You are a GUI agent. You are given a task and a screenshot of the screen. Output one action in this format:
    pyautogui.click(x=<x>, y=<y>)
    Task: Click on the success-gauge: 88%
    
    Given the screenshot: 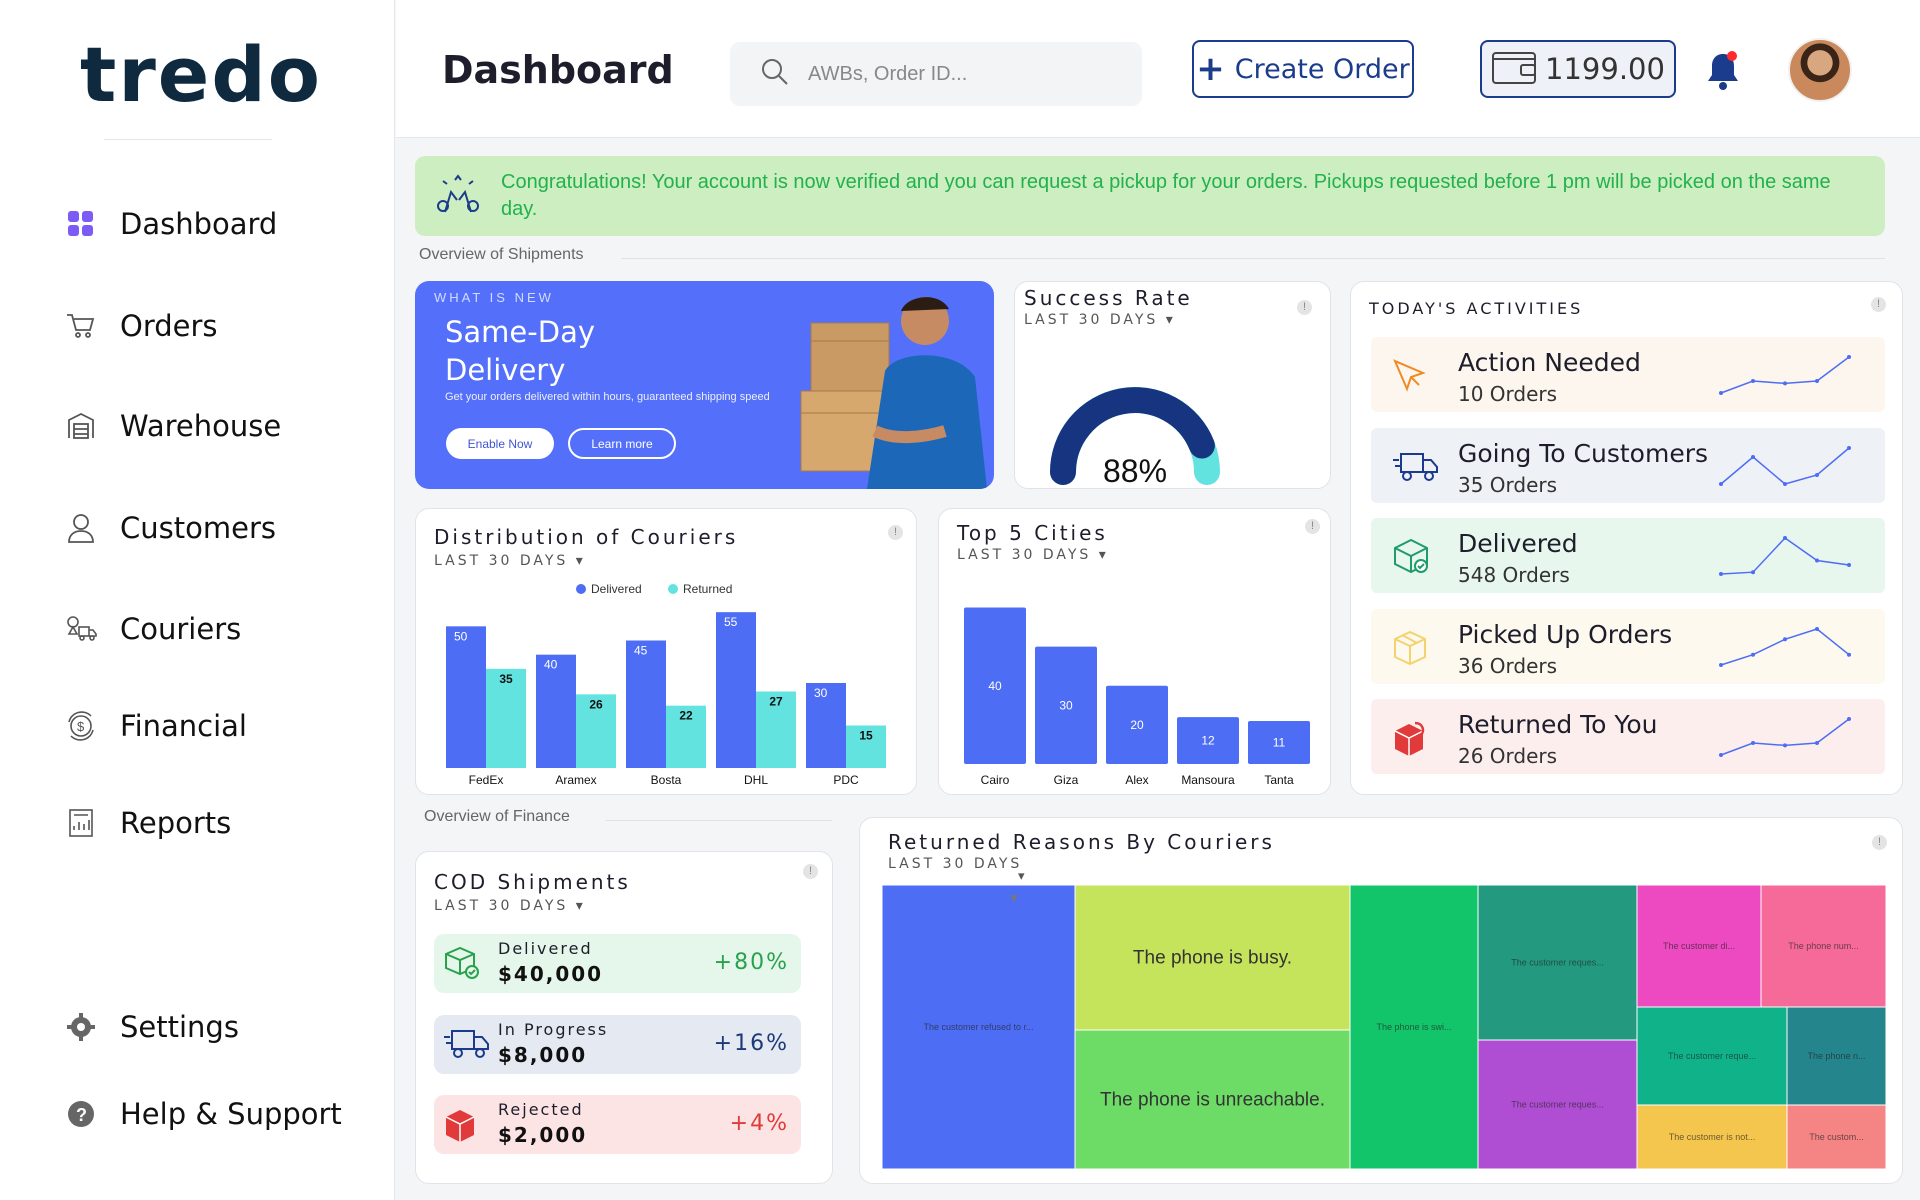 What is the action you would take?
    pyautogui.click(x=1135, y=438)
    